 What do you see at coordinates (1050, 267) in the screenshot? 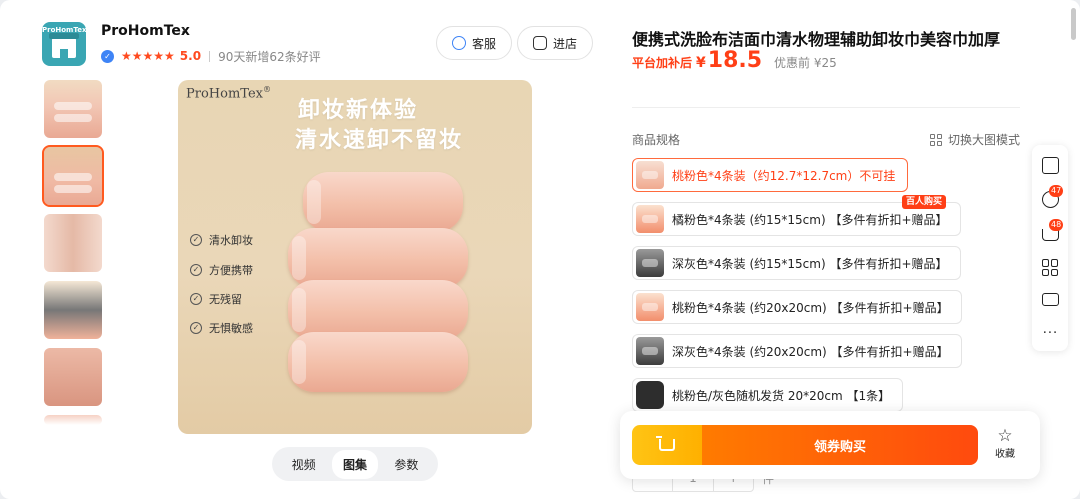
I see `apps-icon` at bounding box center [1050, 267].